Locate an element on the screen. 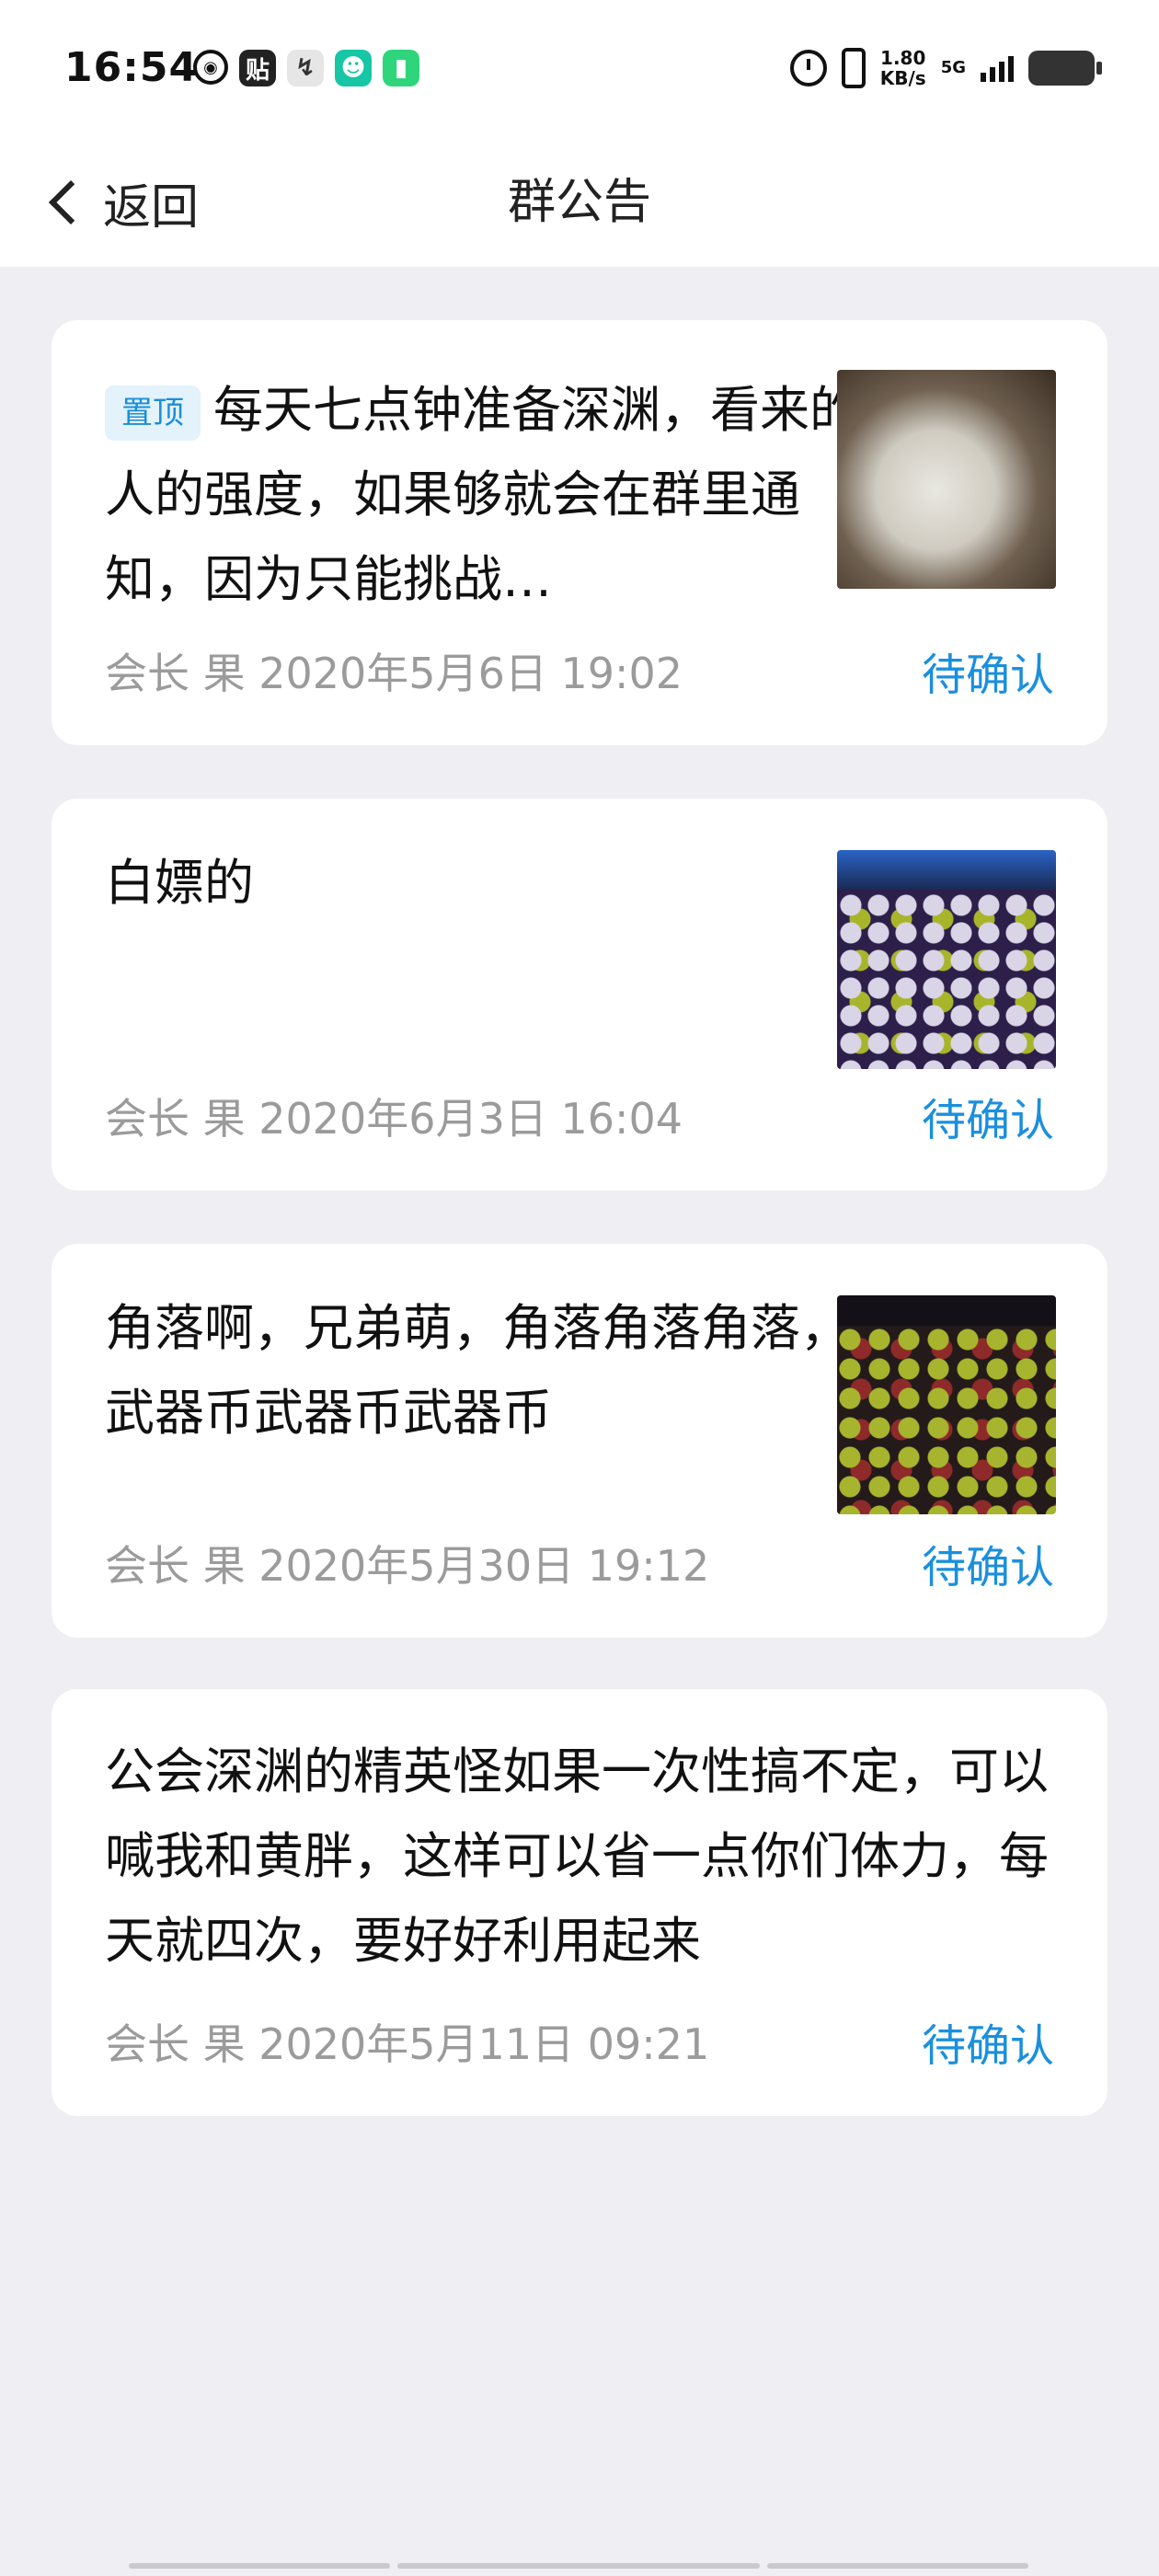  announcement-meta: 会长 果 2020年6月3日 16:04 is located at coordinates (394, 1119).